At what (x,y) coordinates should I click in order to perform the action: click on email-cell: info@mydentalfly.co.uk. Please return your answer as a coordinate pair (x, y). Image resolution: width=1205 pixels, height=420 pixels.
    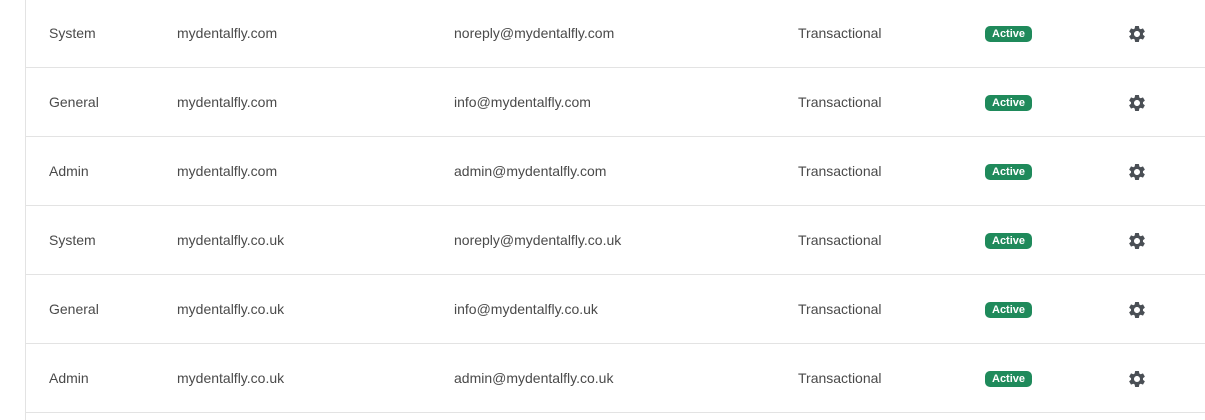
    Looking at the image, I should click on (526, 309).